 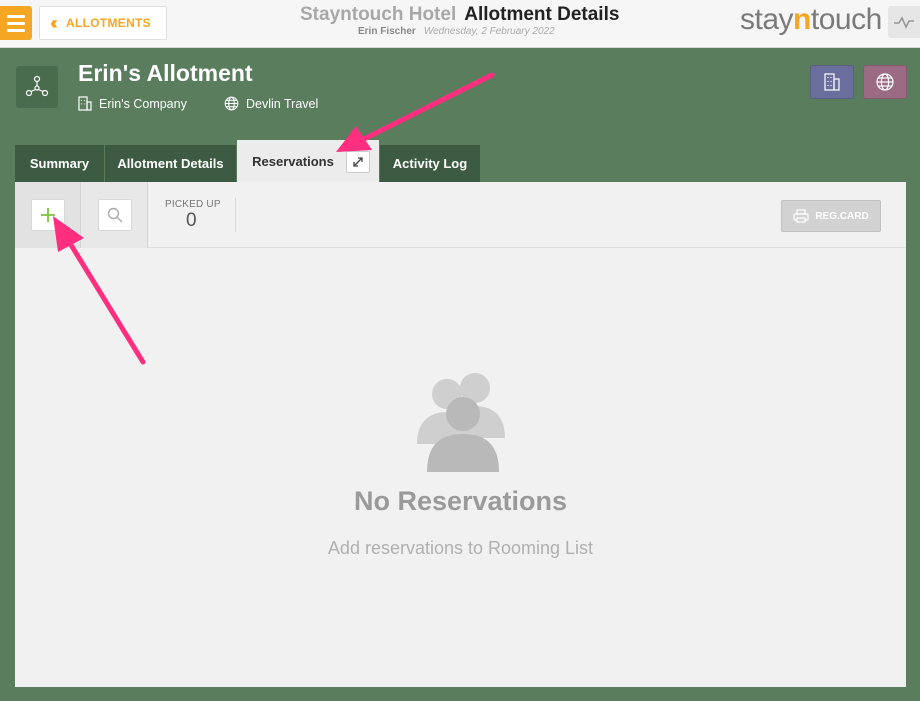 What do you see at coordinates (846, 19) in the screenshot?
I see `logo-text-end: touch` at bounding box center [846, 19].